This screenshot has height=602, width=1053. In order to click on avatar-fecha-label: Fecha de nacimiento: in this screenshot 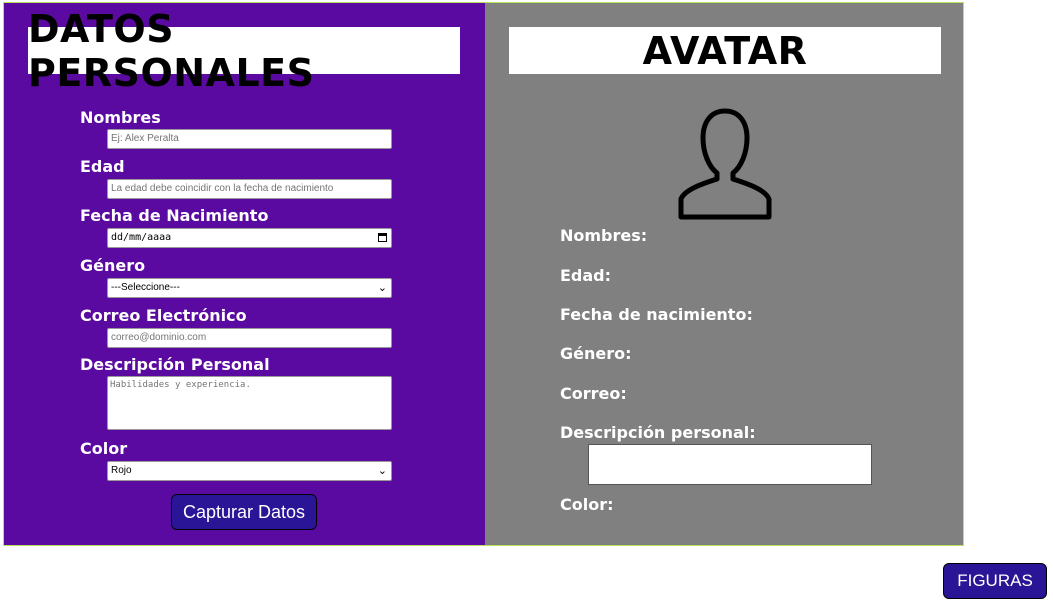, I will do `click(656, 314)`.